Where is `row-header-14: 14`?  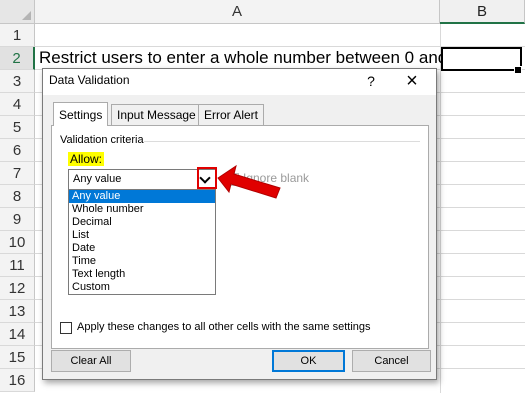 row-header-14: 14 is located at coordinates (17, 334).